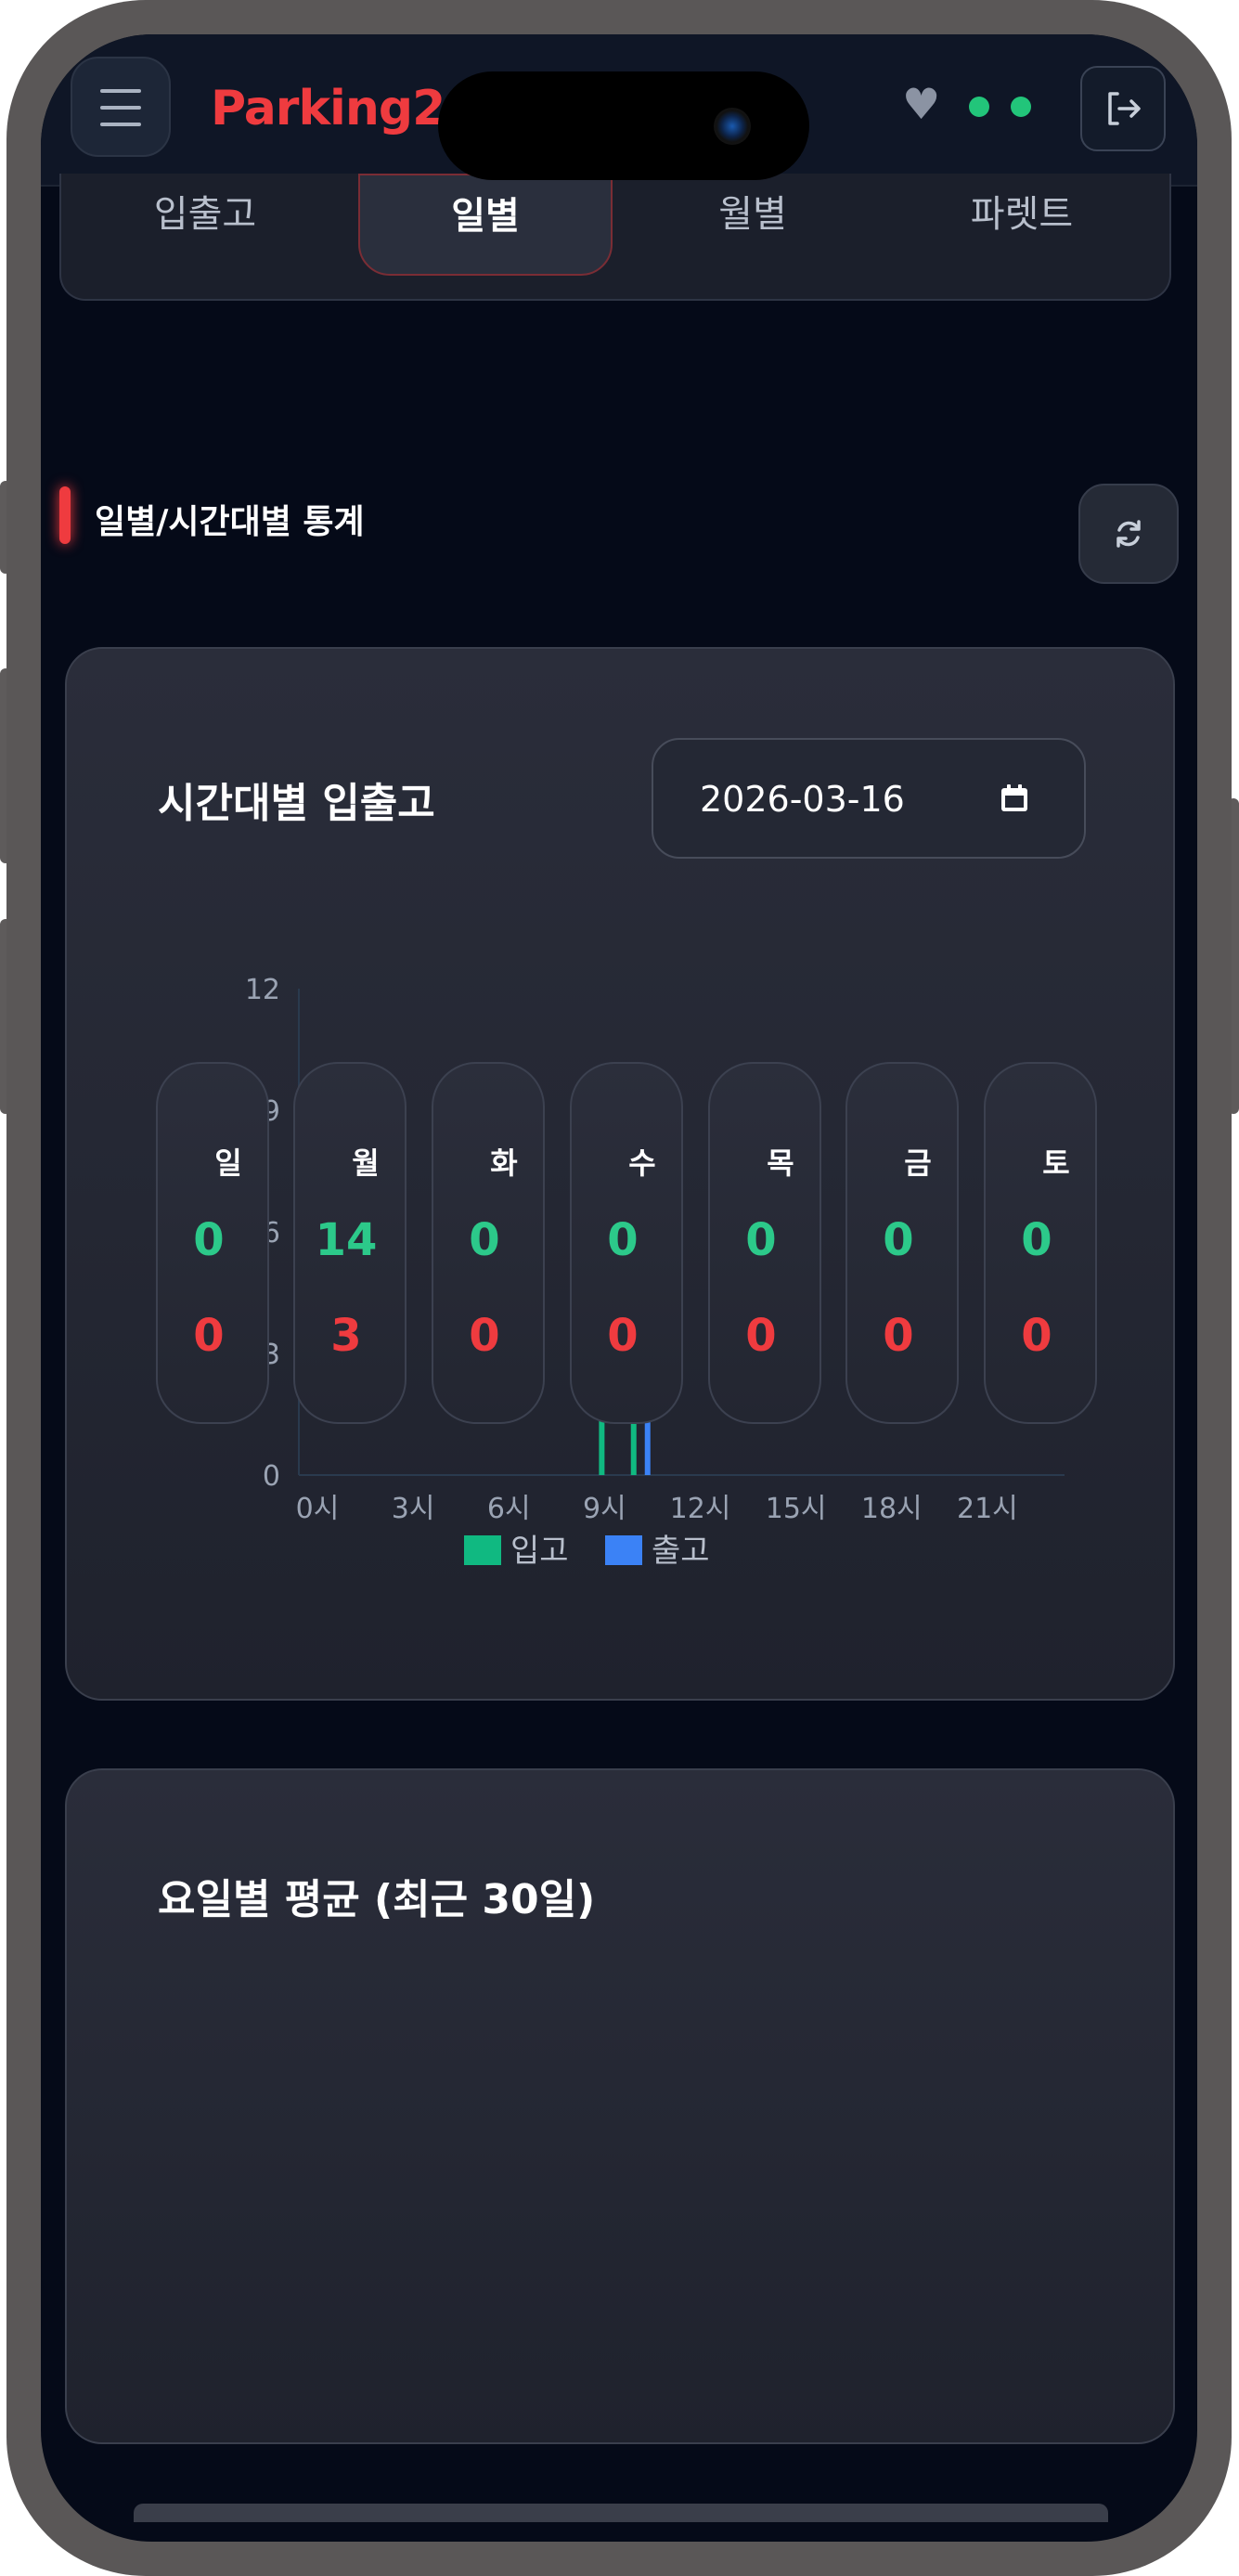 This screenshot has height=2576, width=1239. I want to click on refresh-button, so click(1128, 534).